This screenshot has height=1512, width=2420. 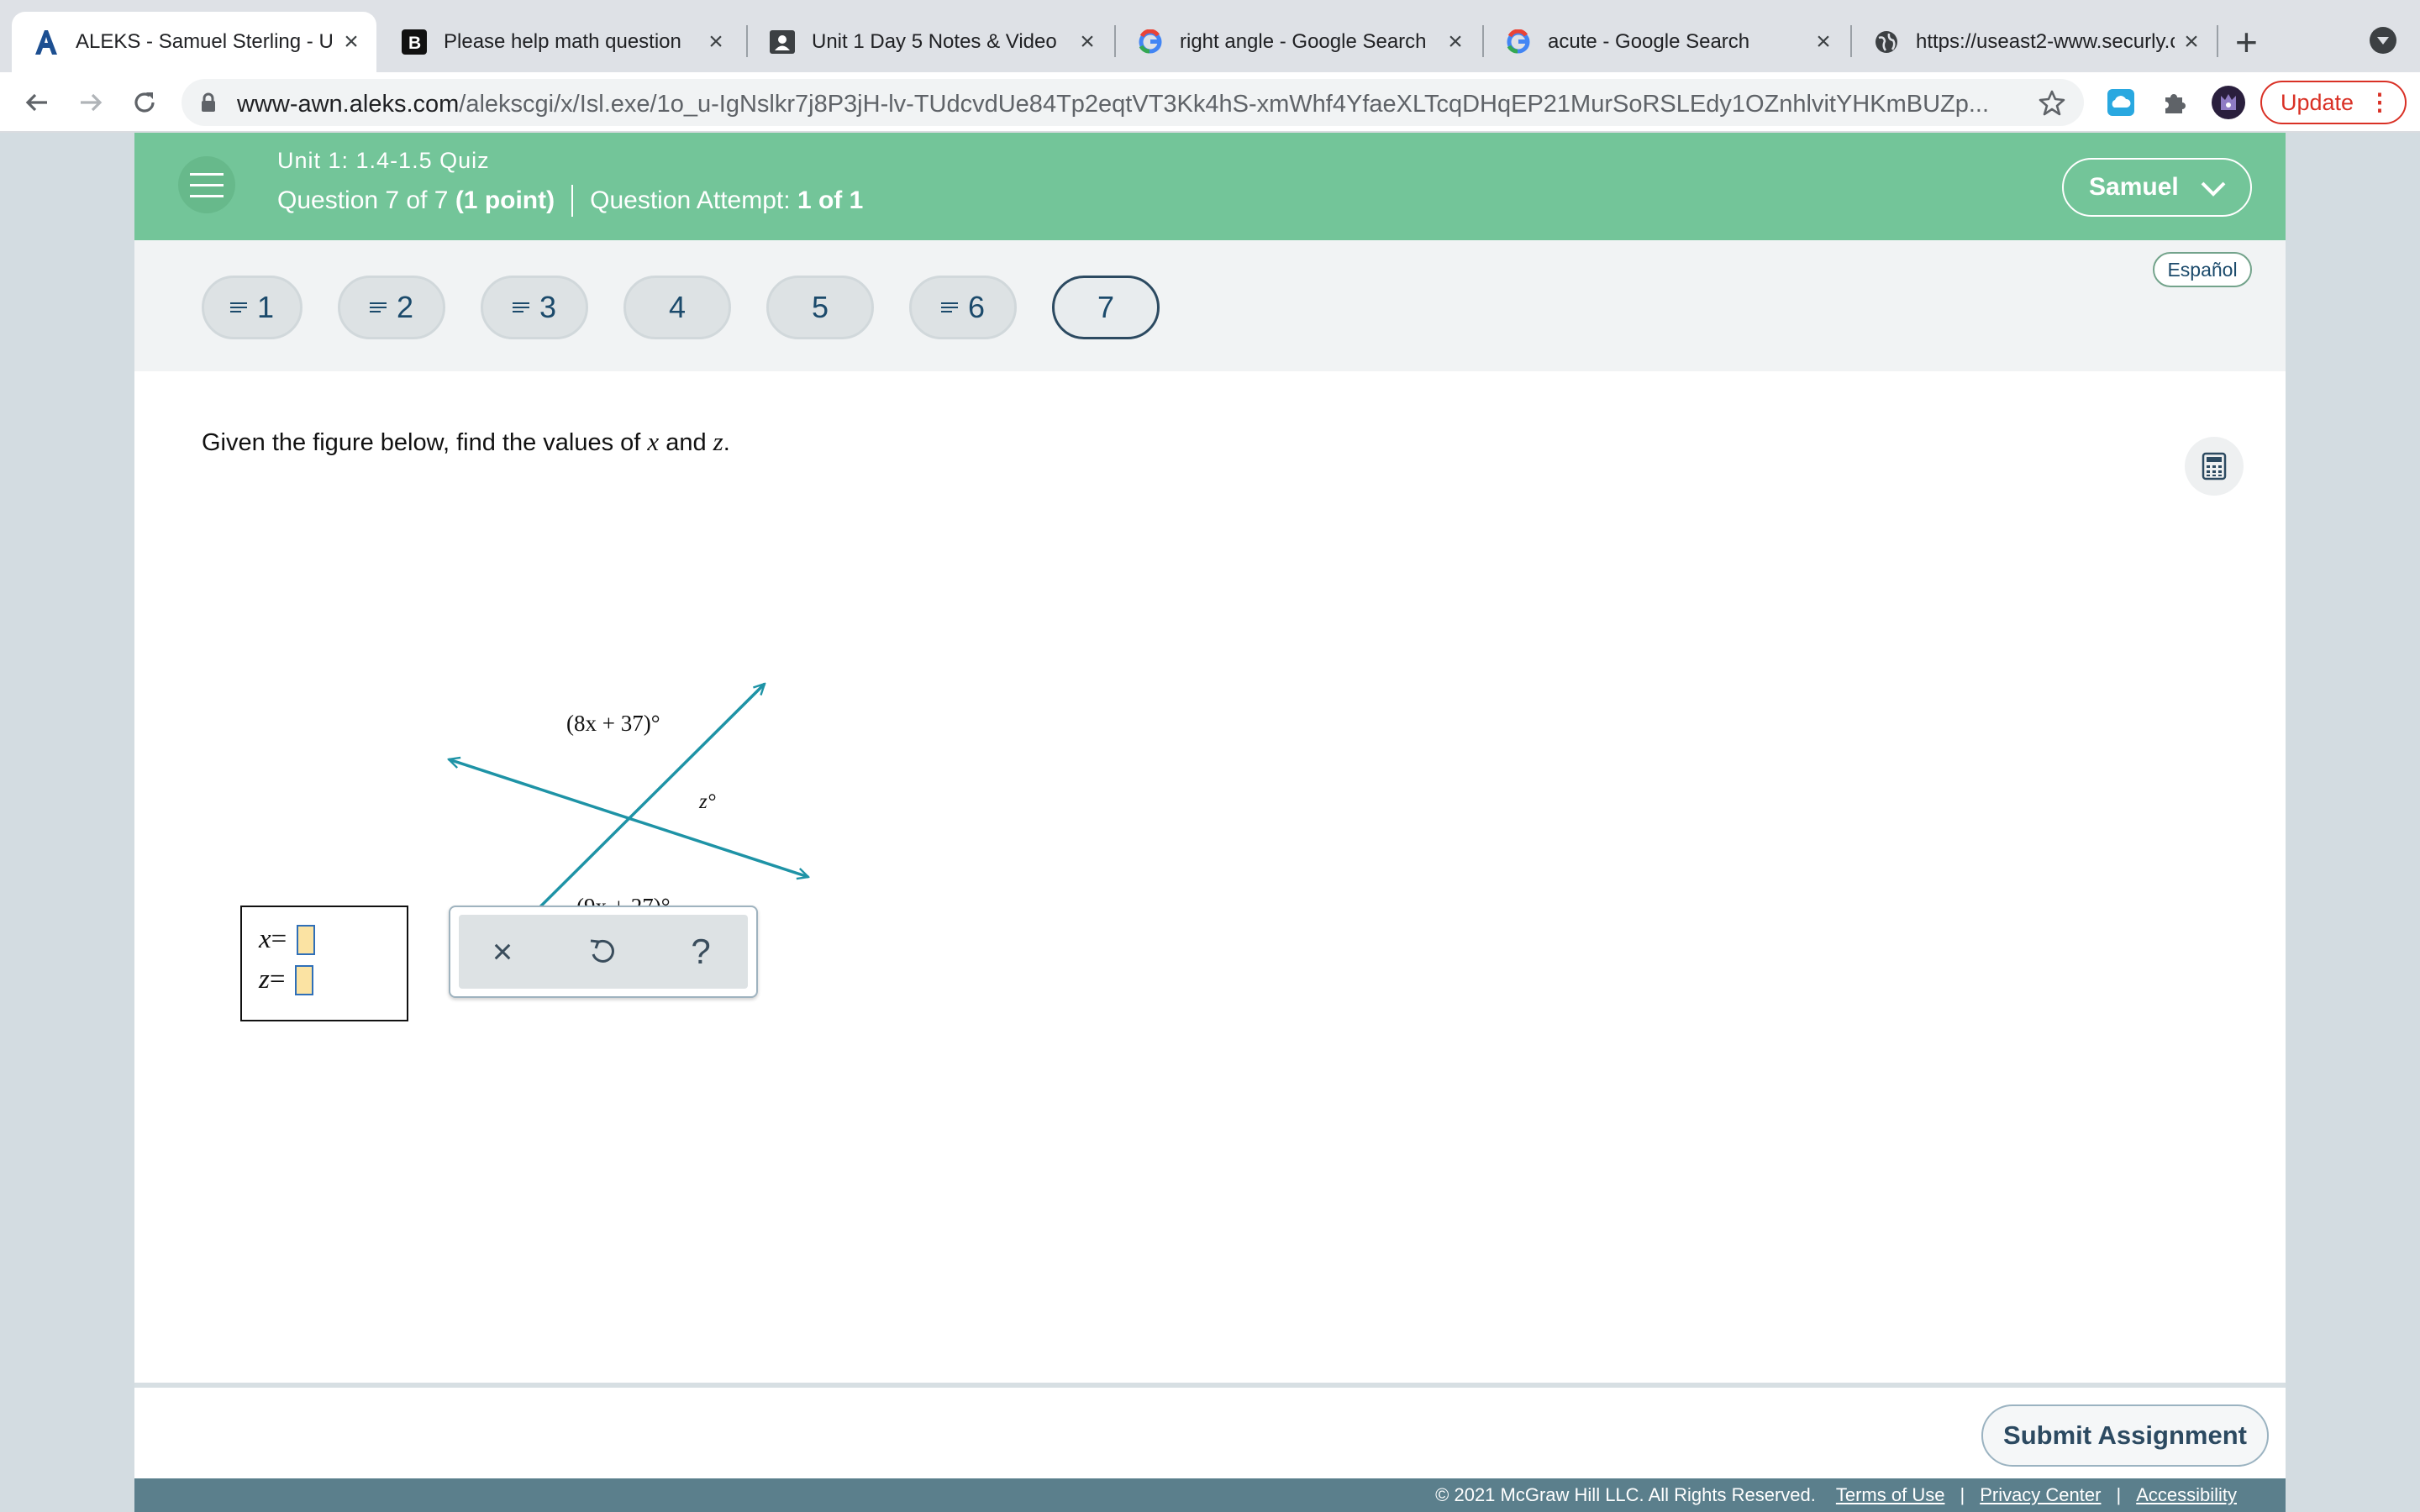 What do you see at coordinates (2246, 42) in the screenshot?
I see `new-tab-button: +` at bounding box center [2246, 42].